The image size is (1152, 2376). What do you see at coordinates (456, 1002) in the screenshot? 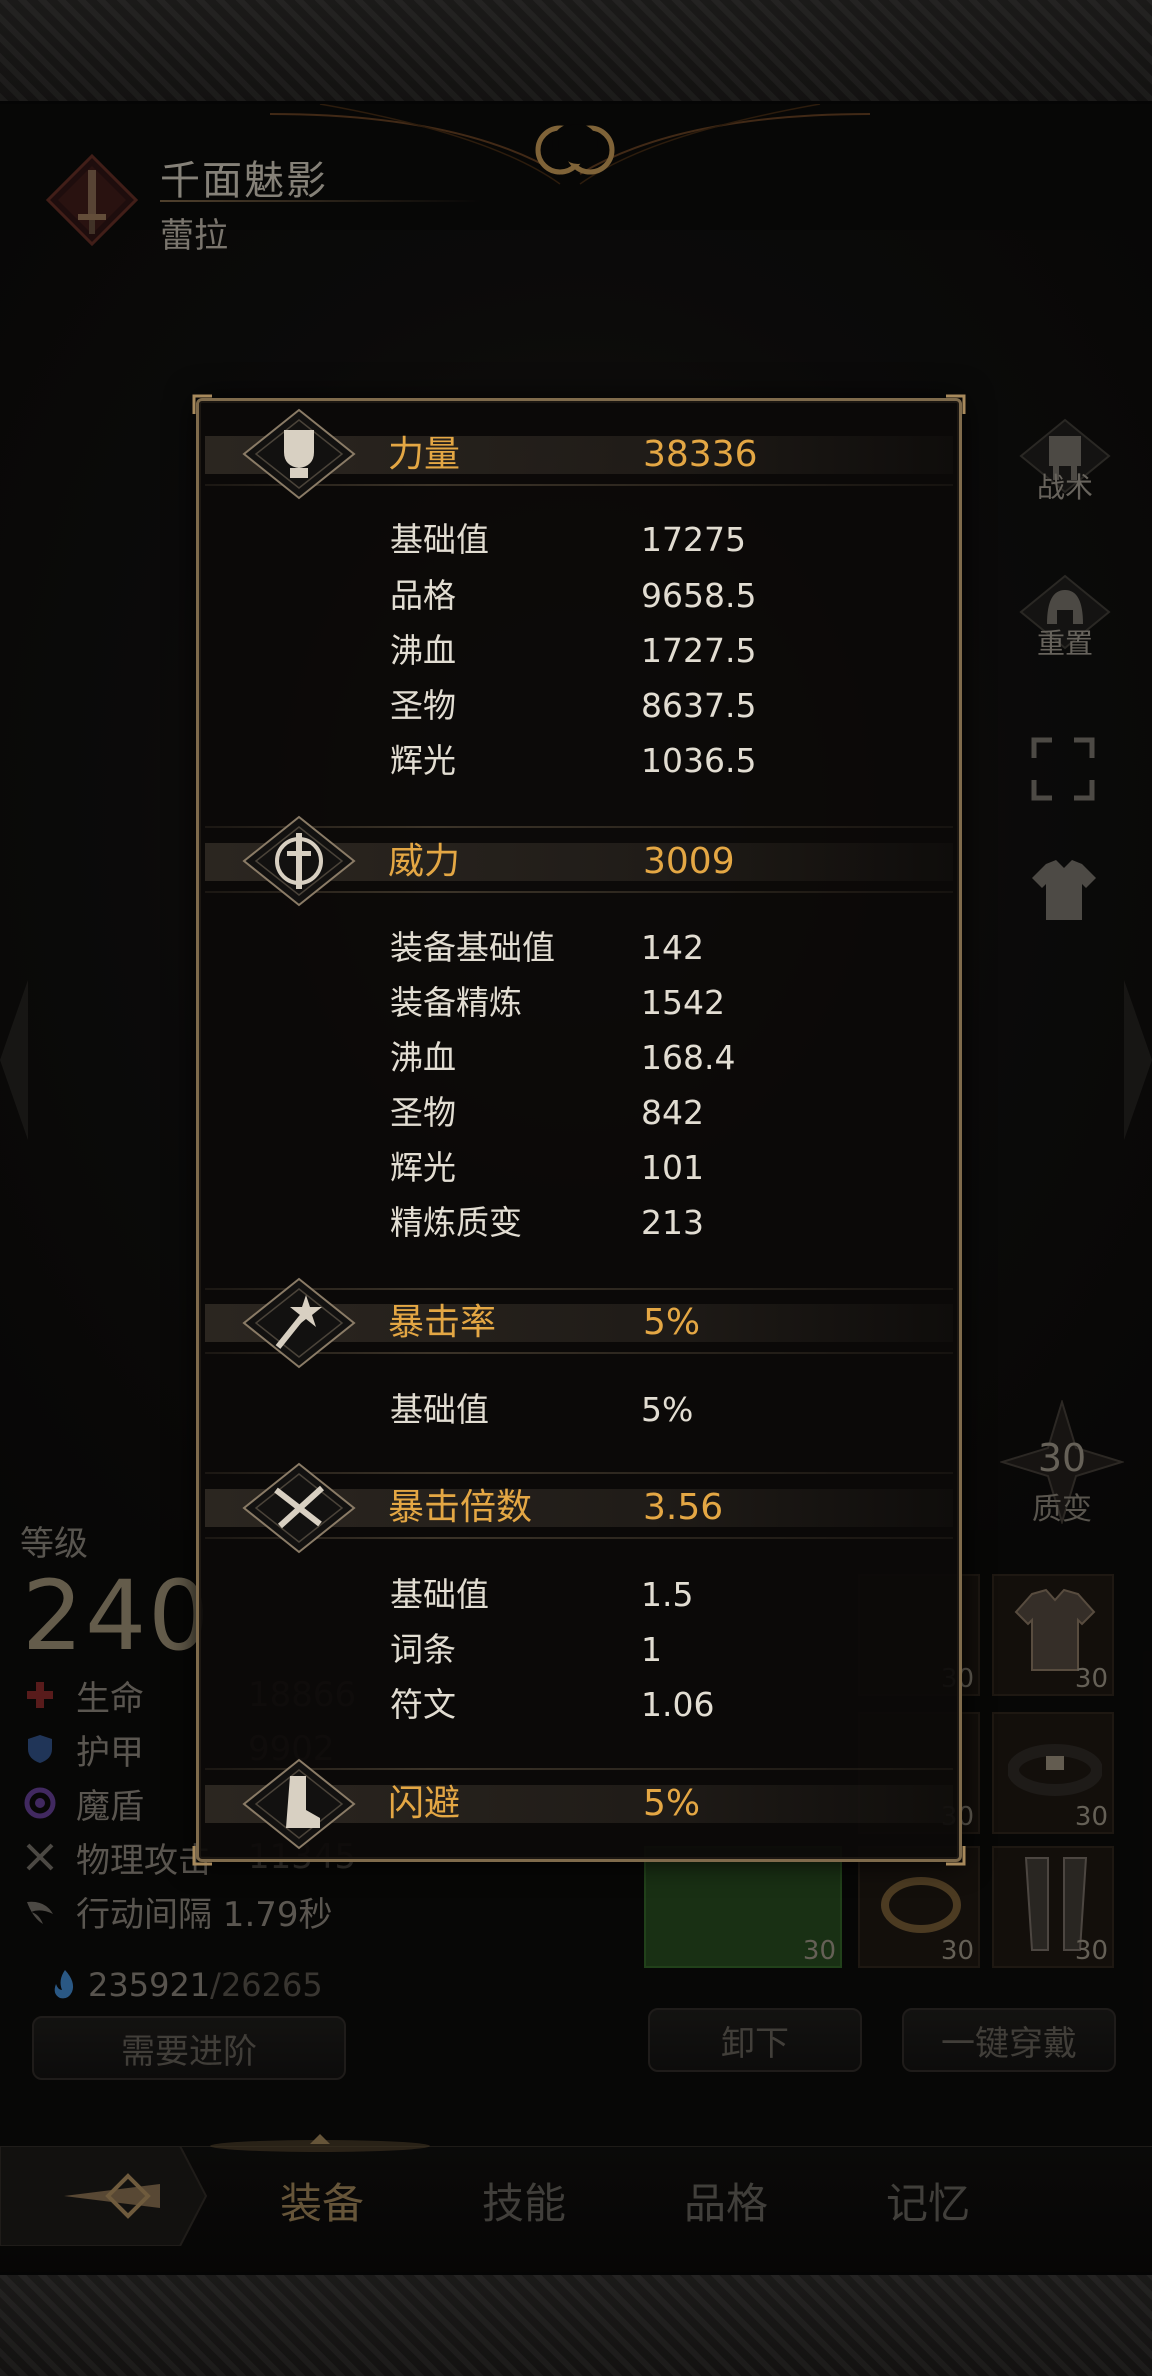
I see `detail-label: 装备精炼` at bounding box center [456, 1002].